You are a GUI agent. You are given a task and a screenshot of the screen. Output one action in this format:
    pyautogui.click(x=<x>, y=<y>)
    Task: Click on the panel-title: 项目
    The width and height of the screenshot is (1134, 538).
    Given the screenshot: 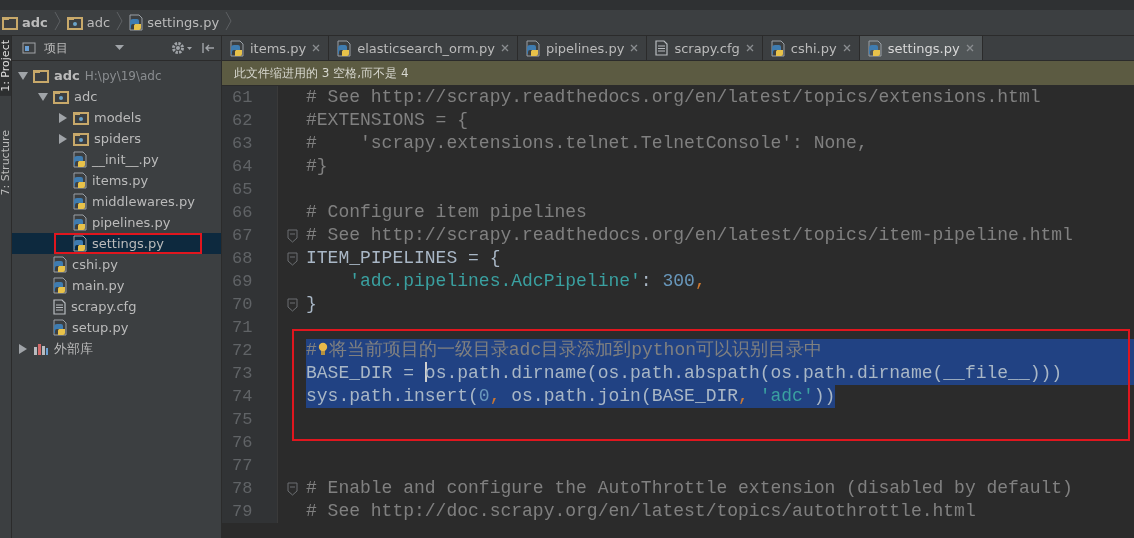 What is the action you would take?
    pyautogui.click(x=56, y=48)
    